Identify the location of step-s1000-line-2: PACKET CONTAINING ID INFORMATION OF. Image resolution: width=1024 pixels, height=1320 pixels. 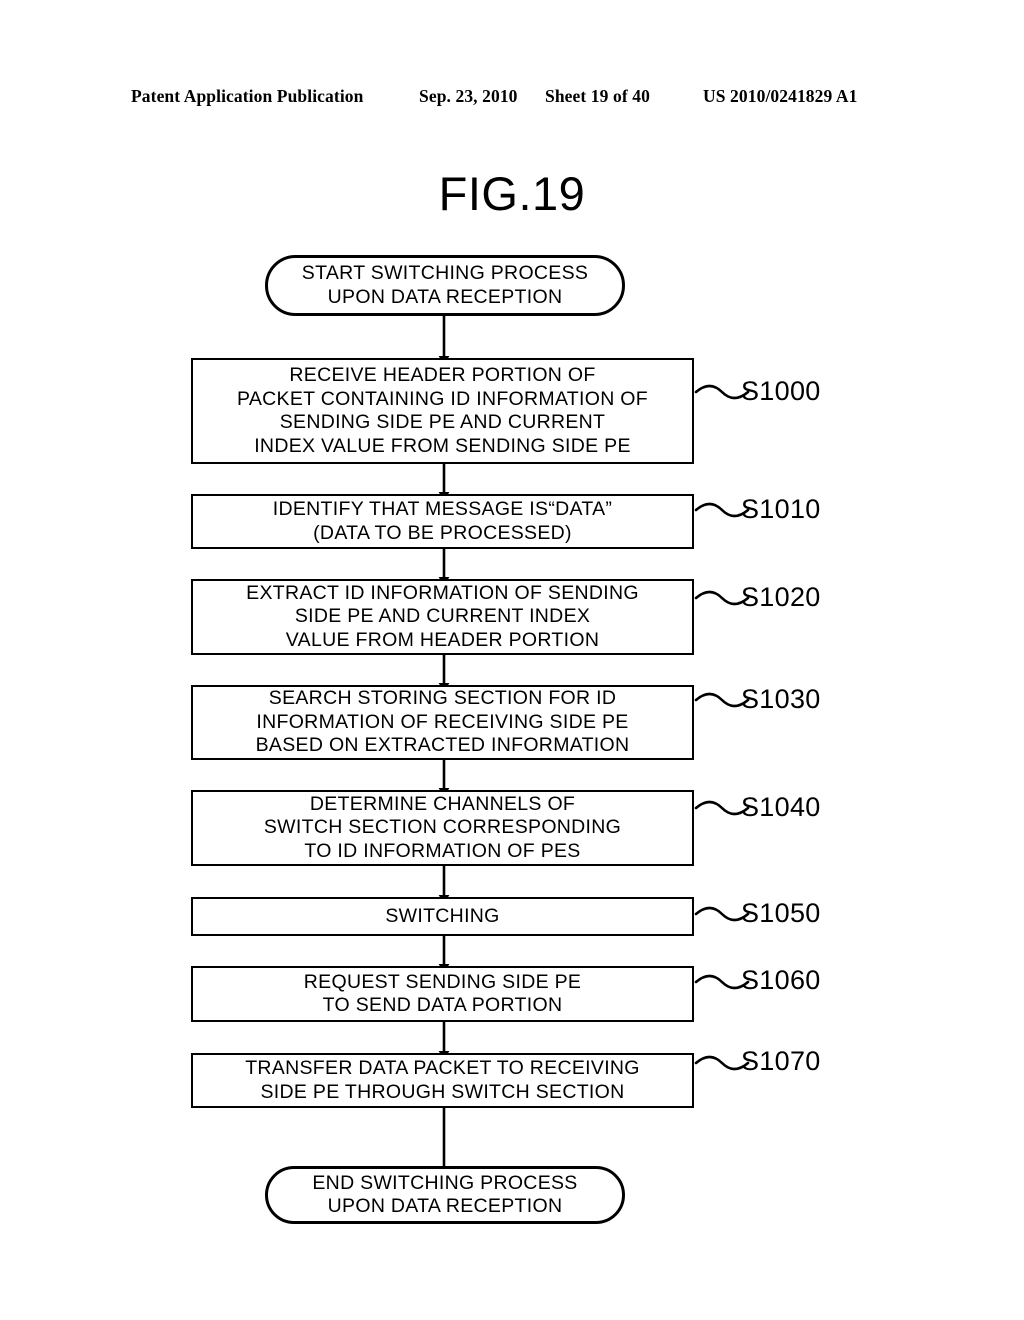
(442, 398).